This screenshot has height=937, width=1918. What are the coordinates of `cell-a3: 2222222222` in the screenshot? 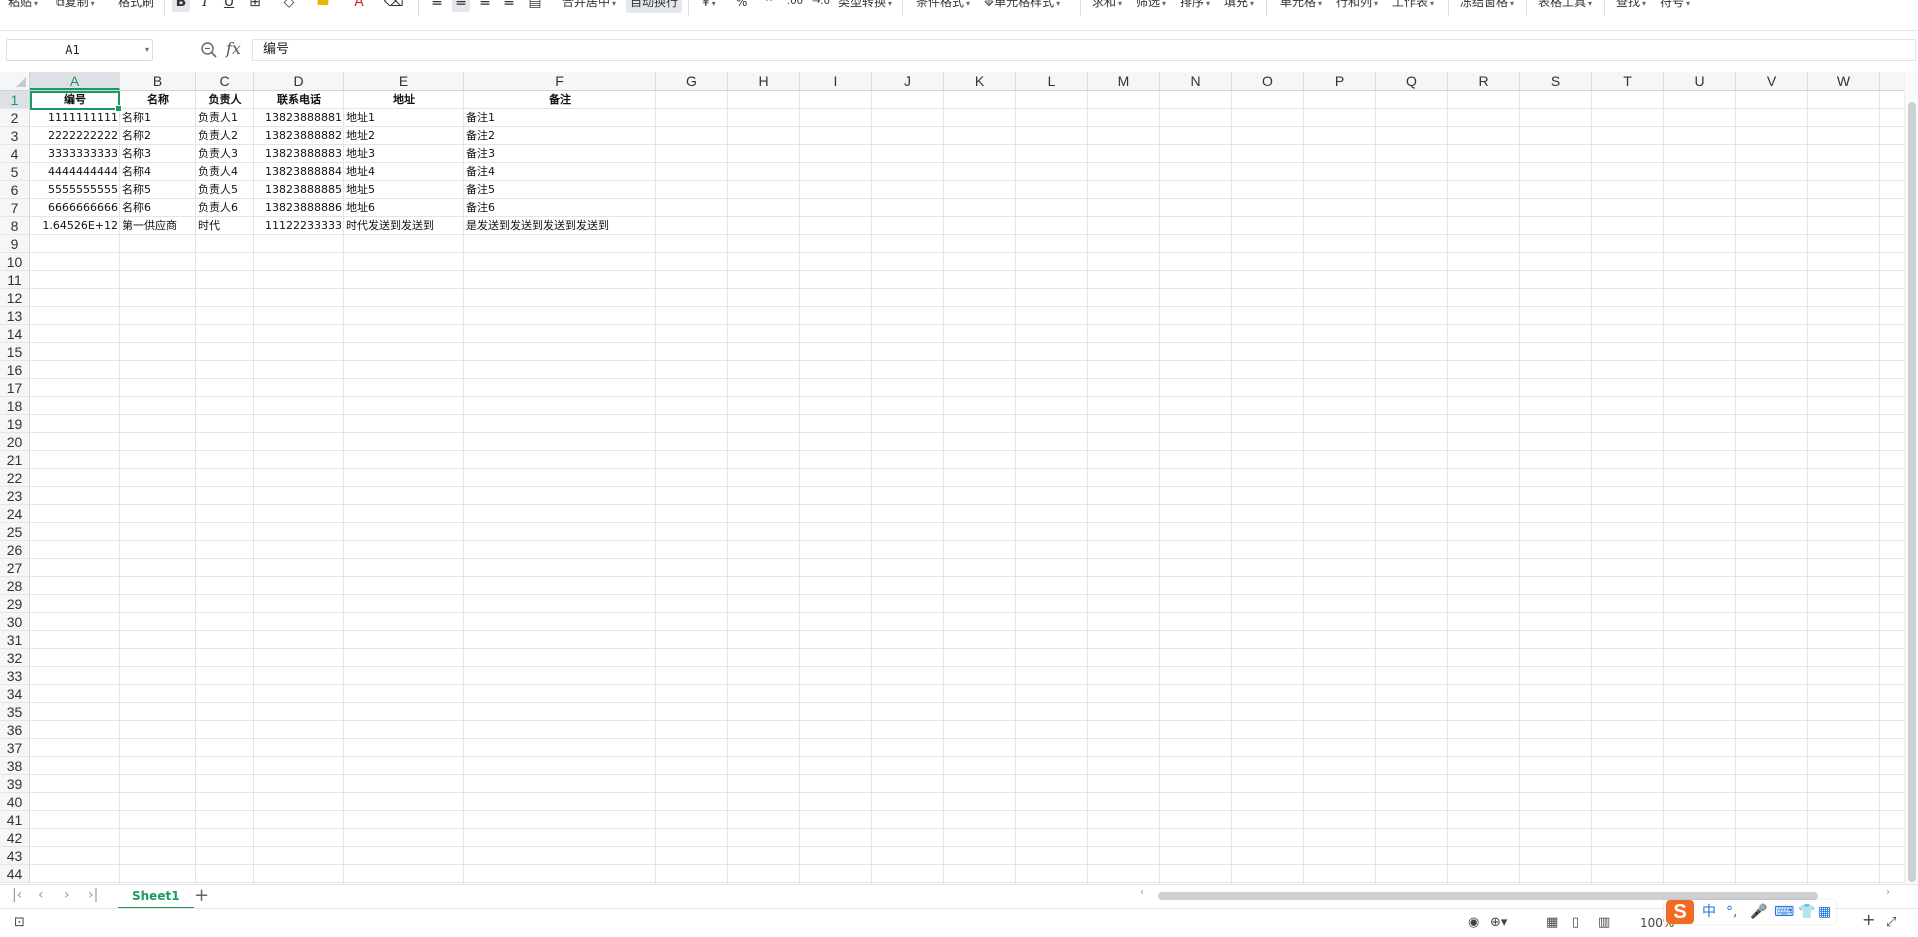 It's located at (75, 136).